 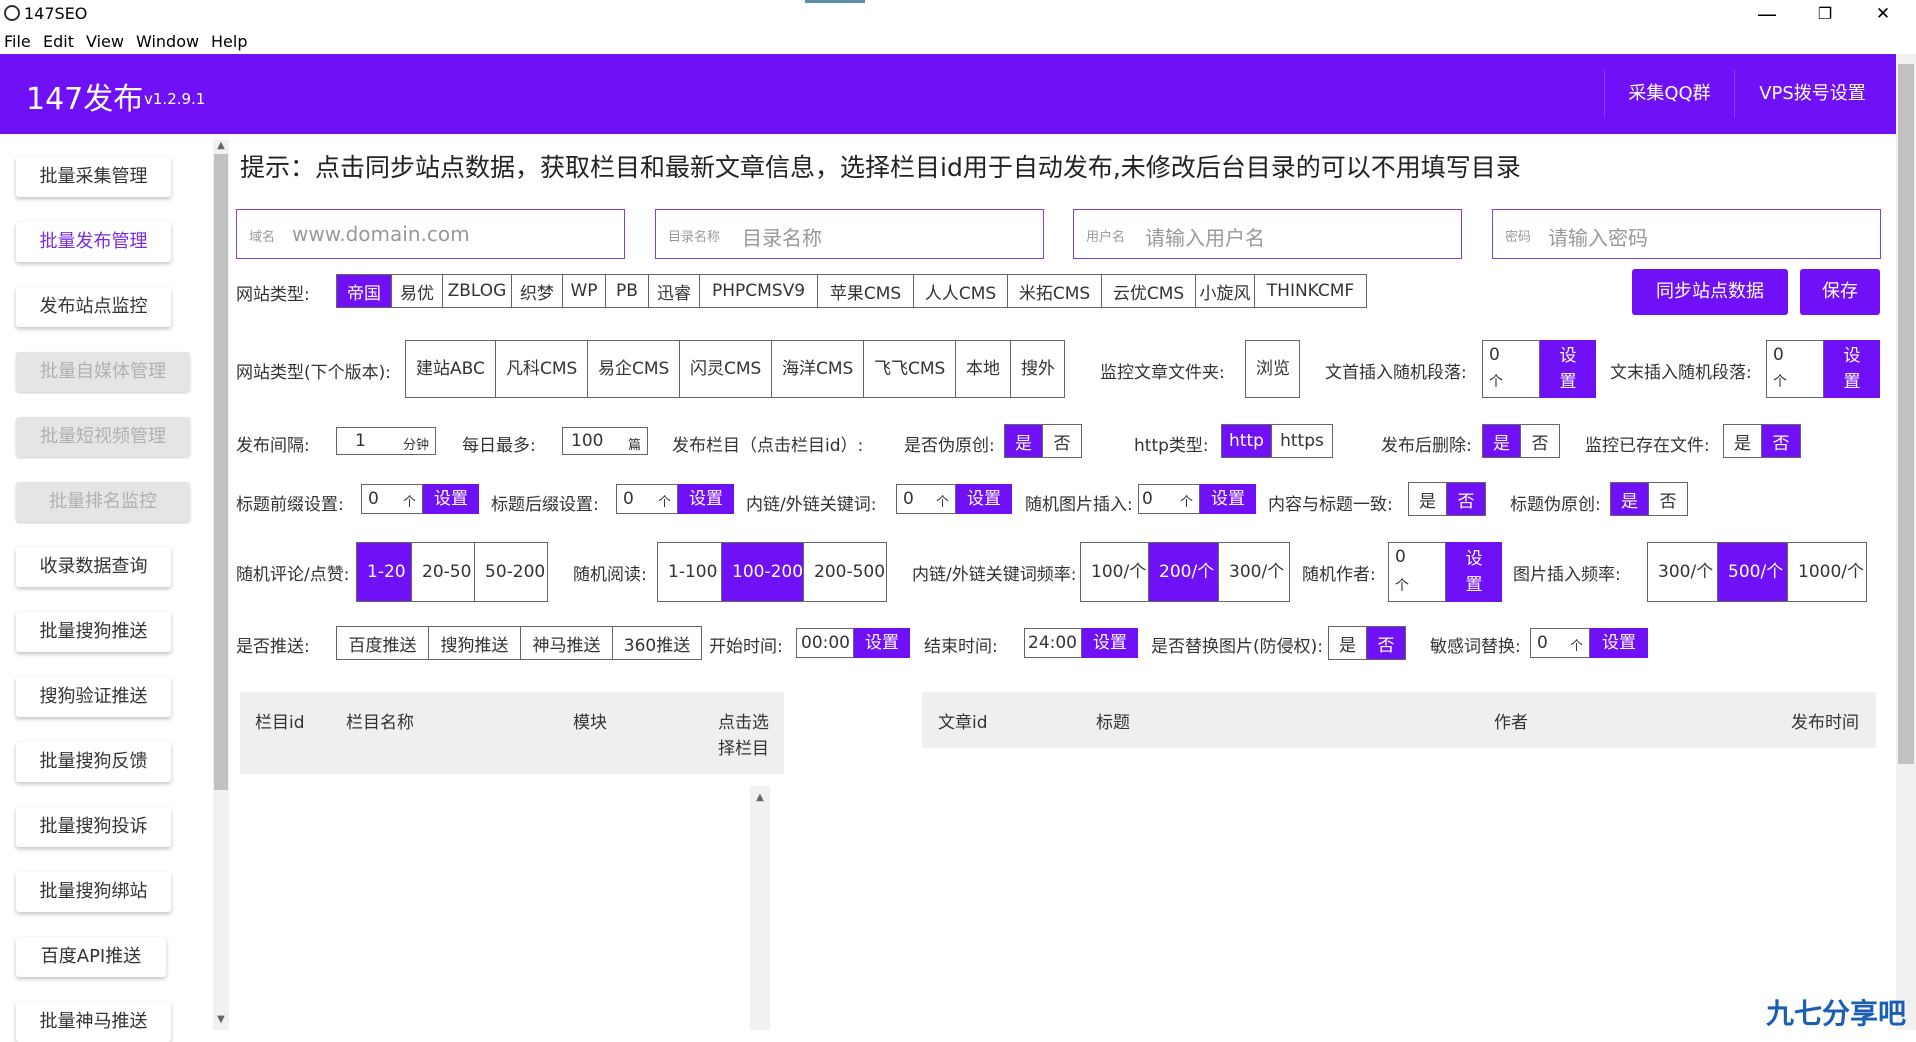 I want to click on sidebar-item-batch-collect: 批量采集管理, so click(x=93, y=177).